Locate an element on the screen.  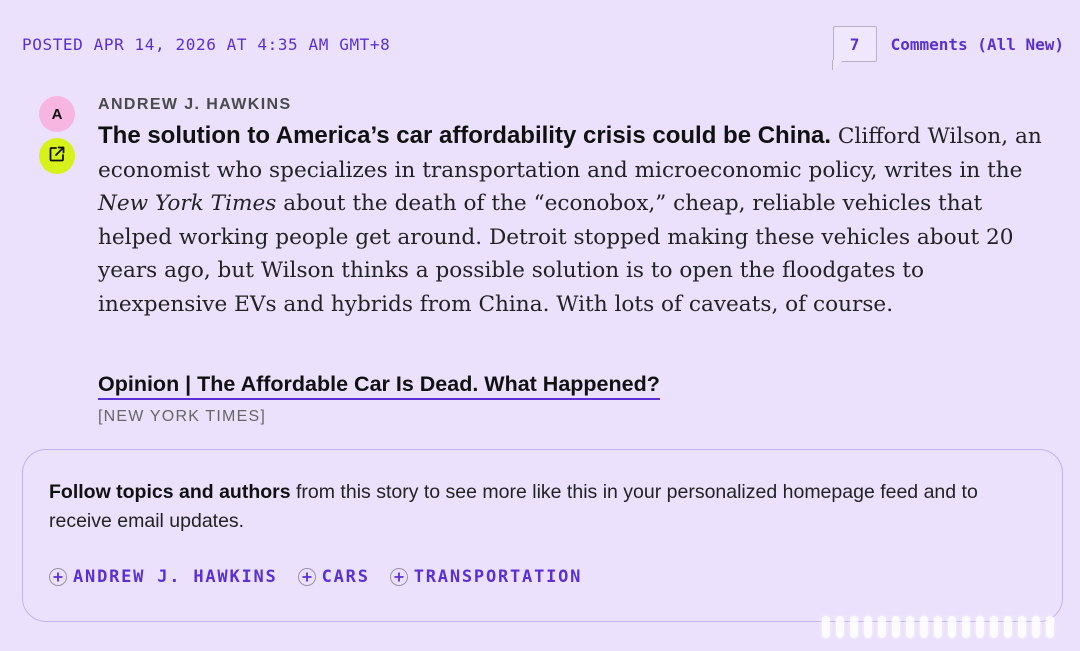
follow-topic-andrew-j-hawkins: ANDREW J. HAWKINS is located at coordinates (163, 577).